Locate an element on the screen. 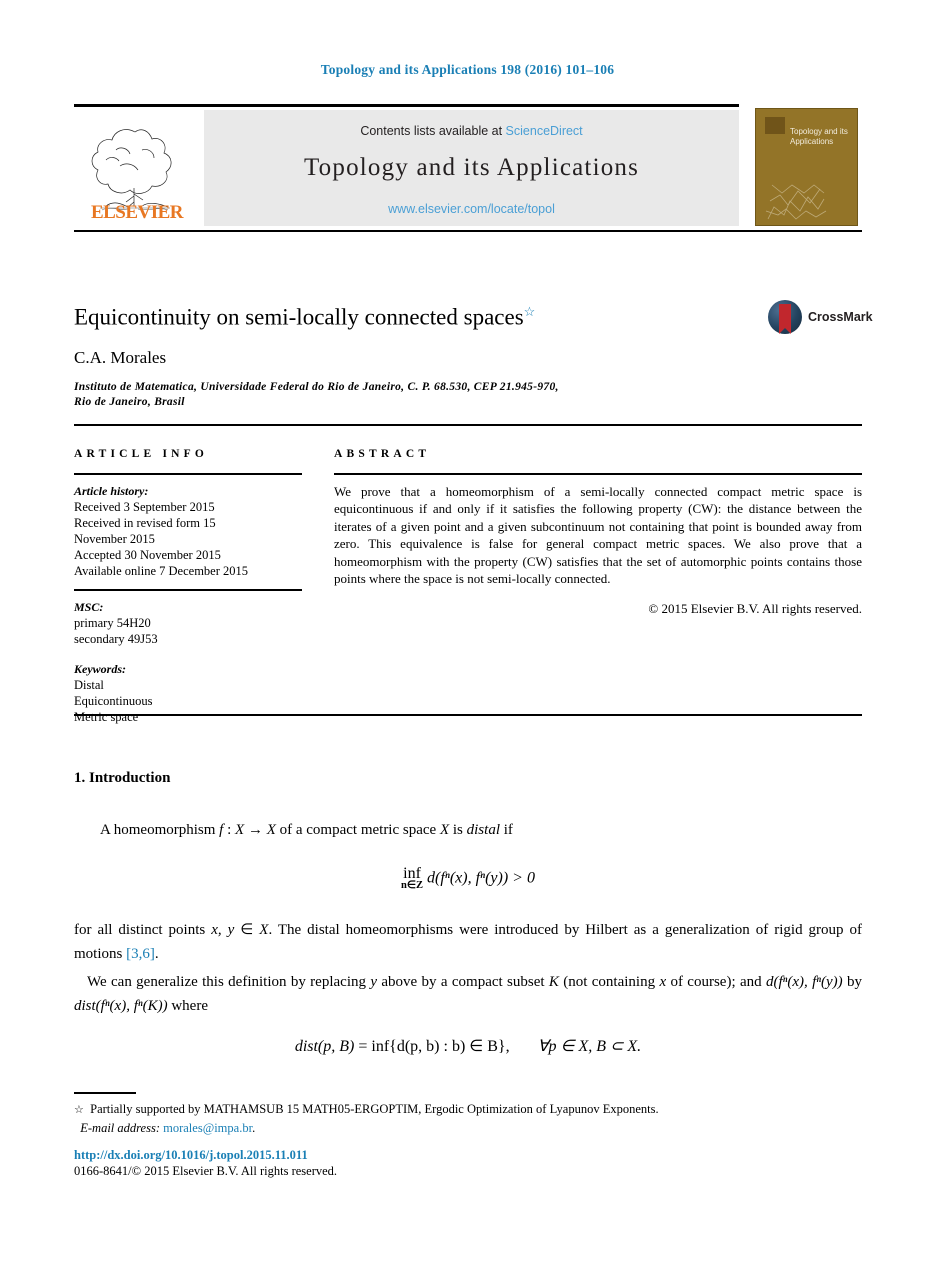 The height and width of the screenshot is (1266, 935). footnote-rule is located at coordinates (105, 1093).